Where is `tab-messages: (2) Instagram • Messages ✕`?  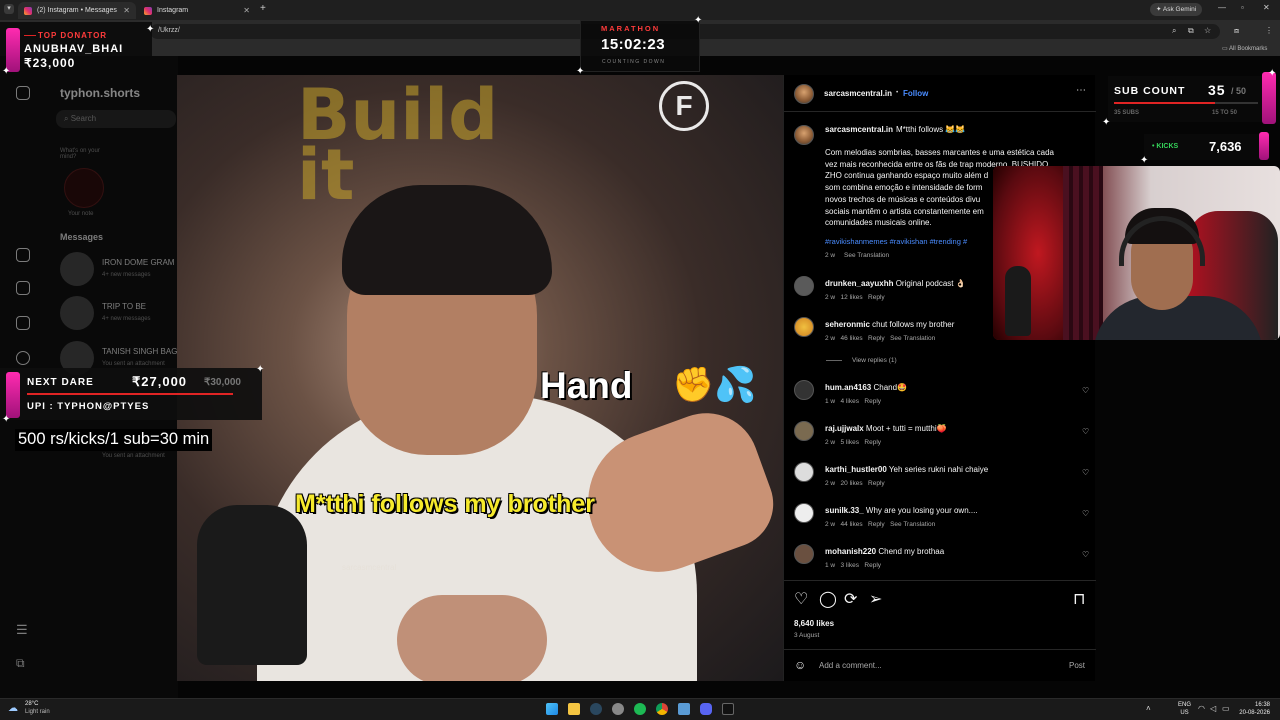 tab-messages: (2) Instagram • Messages ✕ is located at coordinates (77, 10).